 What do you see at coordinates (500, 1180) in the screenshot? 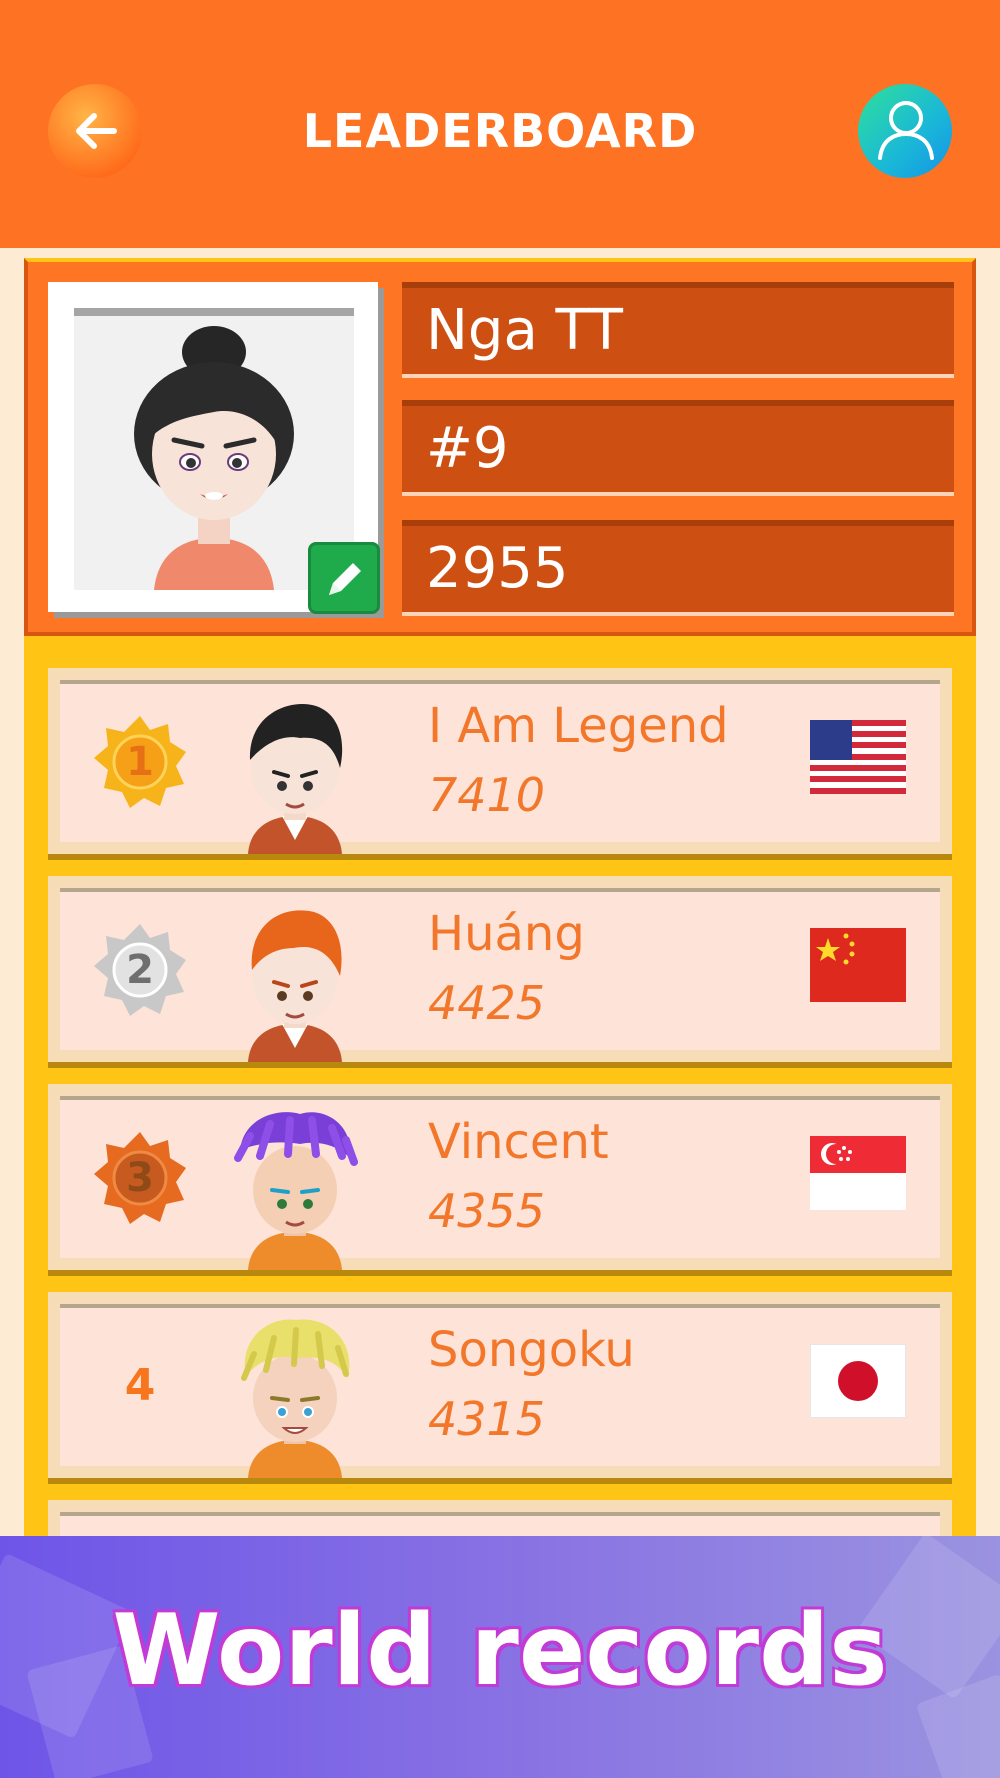
I see `leaderboard-row: 3 Vincent 4355` at bounding box center [500, 1180].